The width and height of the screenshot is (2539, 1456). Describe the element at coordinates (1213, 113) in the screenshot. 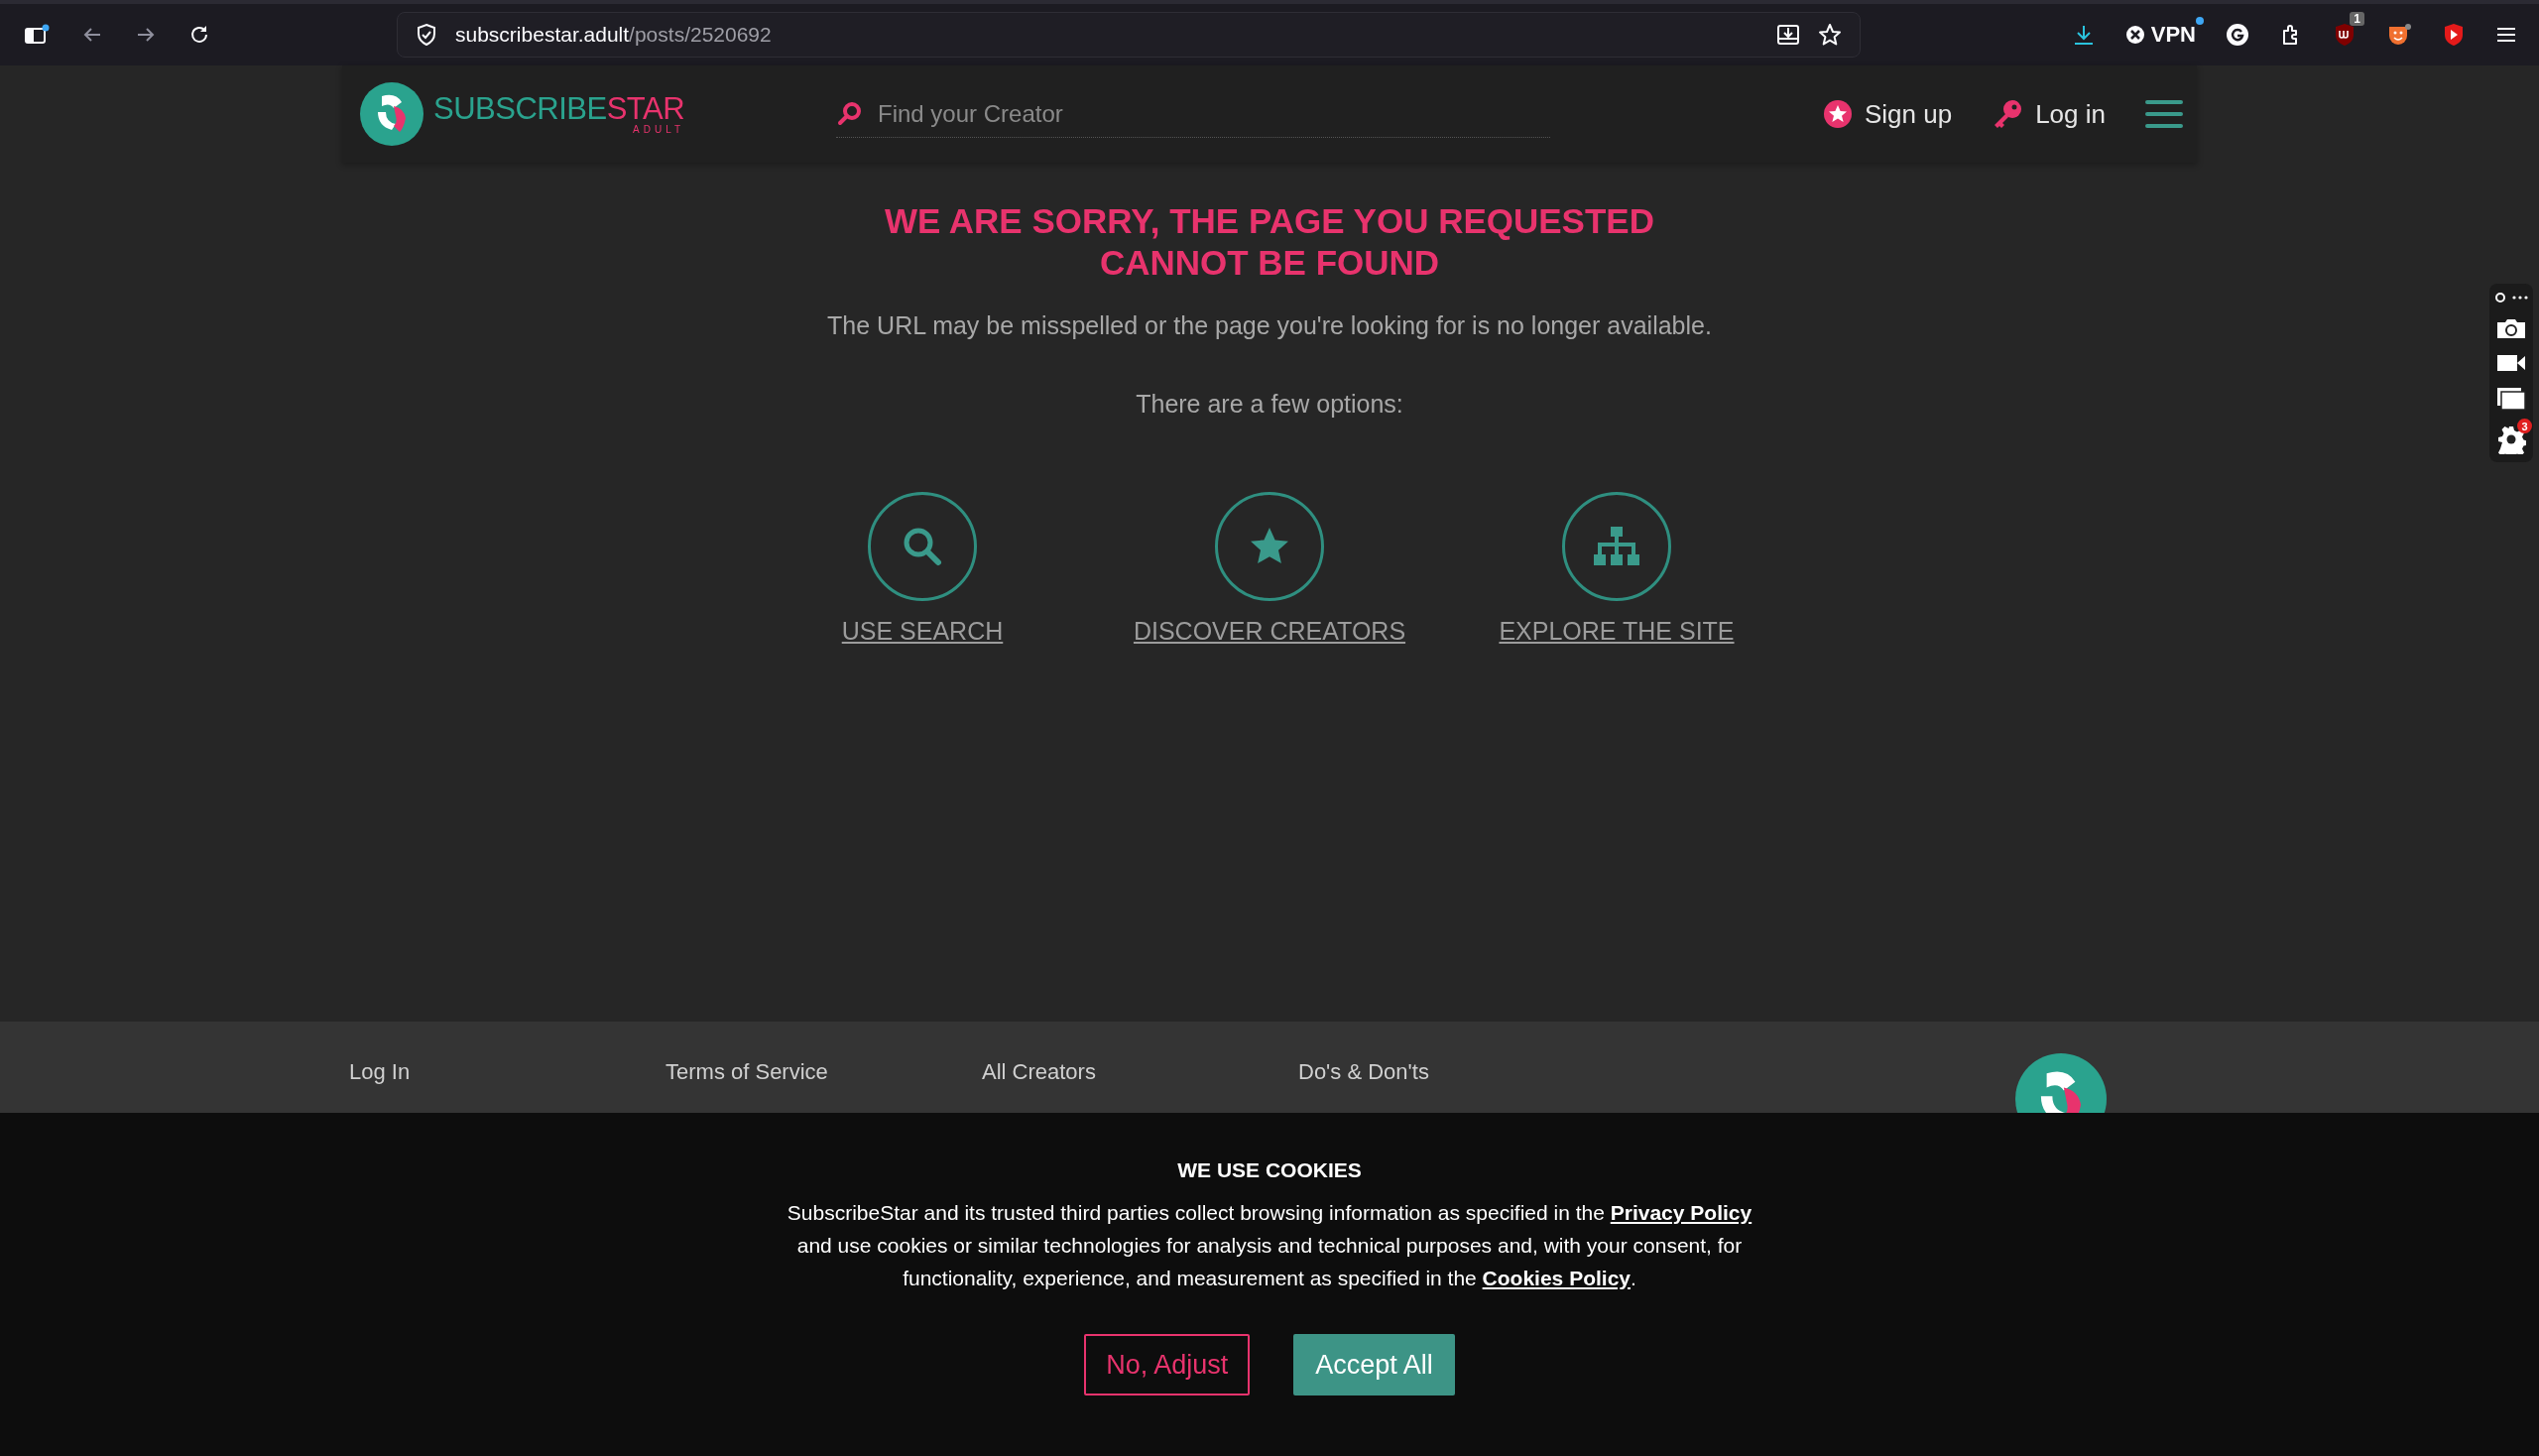

I see `search-field: Find your Creator` at that location.